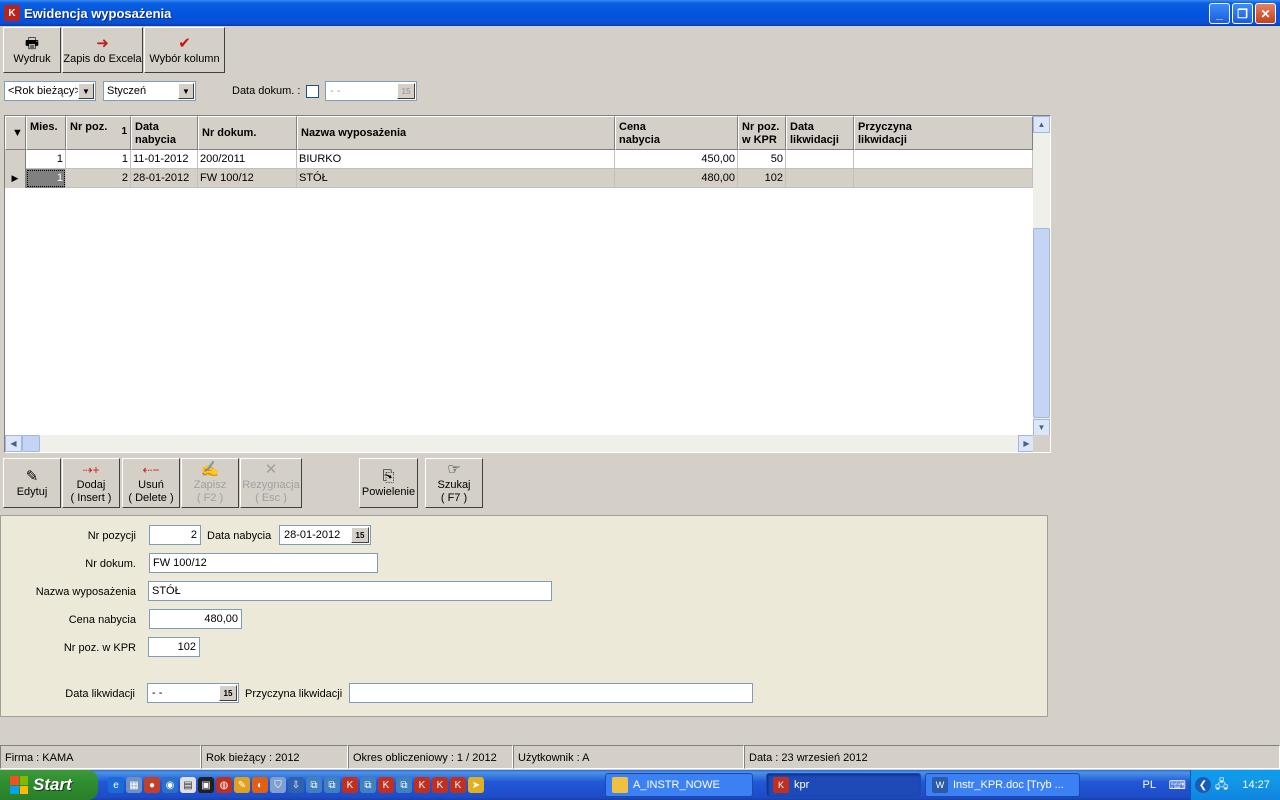 The height and width of the screenshot is (800, 1280). What do you see at coordinates (32, 483) in the screenshot?
I see `edit-button: ✎ Edytuj` at bounding box center [32, 483].